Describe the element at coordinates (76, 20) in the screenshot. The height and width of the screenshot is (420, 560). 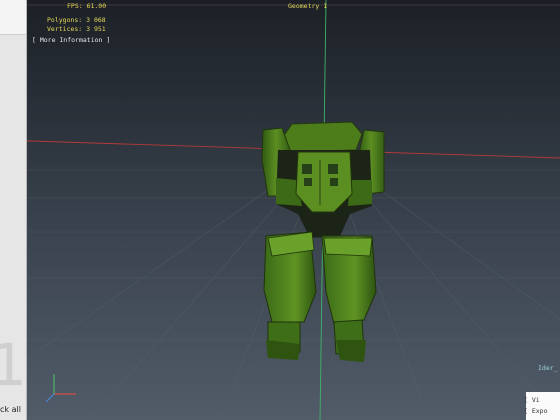
I see `polygons-readout: Polygons: 3 068` at that location.